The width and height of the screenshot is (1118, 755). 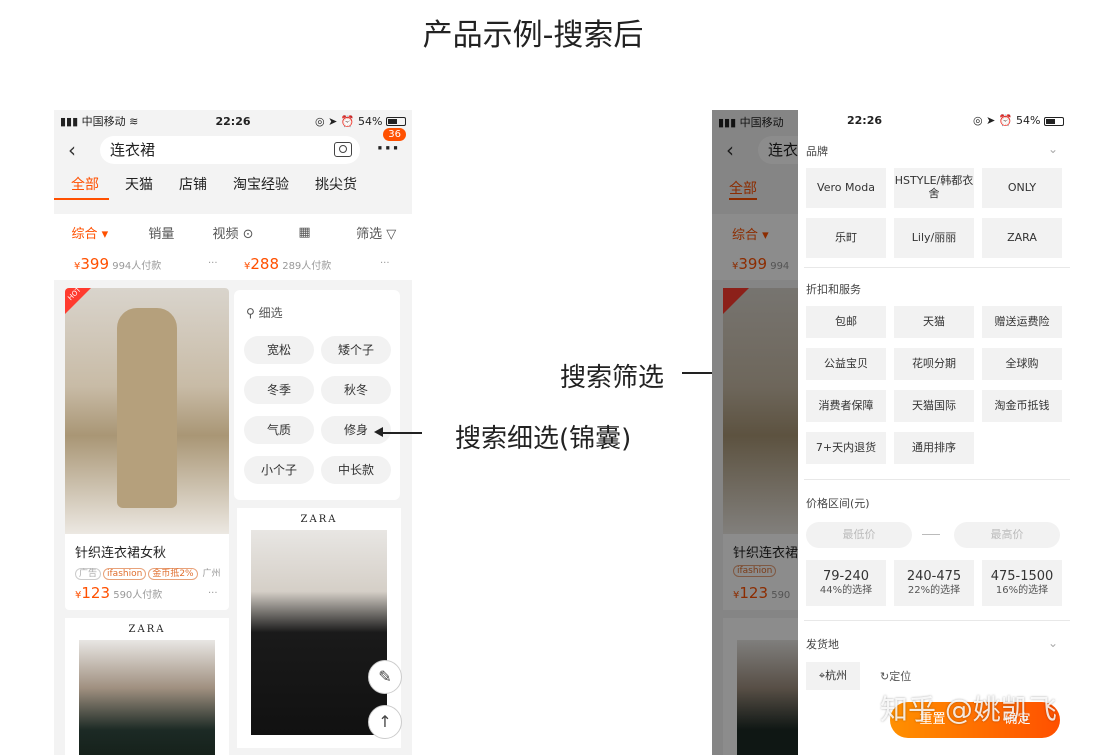 What do you see at coordinates (895, 676) in the screenshot?
I see `locate-button: ↻定位` at bounding box center [895, 676].